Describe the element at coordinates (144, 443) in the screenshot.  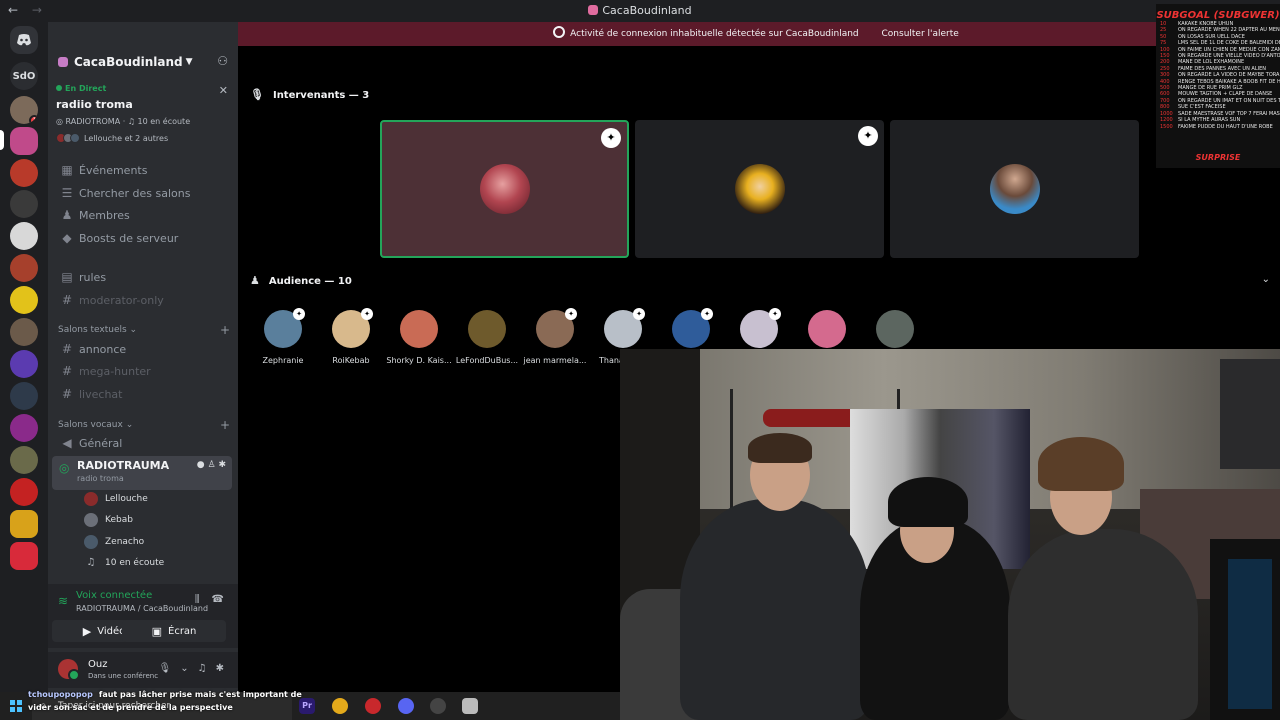
I see `channel-general-voice: ◀ Général` at that location.